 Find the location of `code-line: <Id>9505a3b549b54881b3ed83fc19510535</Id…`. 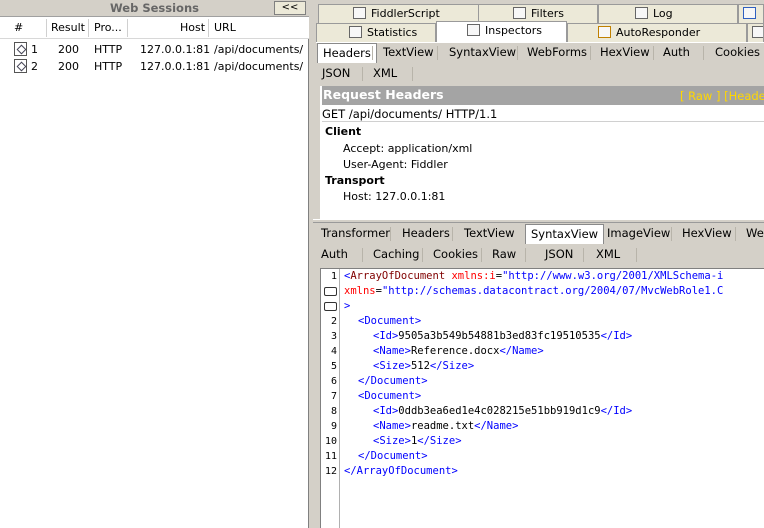

code-line: <Id>9505a3b549b54881b3ed83fc19510535</Id… is located at coordinates (503, 336).